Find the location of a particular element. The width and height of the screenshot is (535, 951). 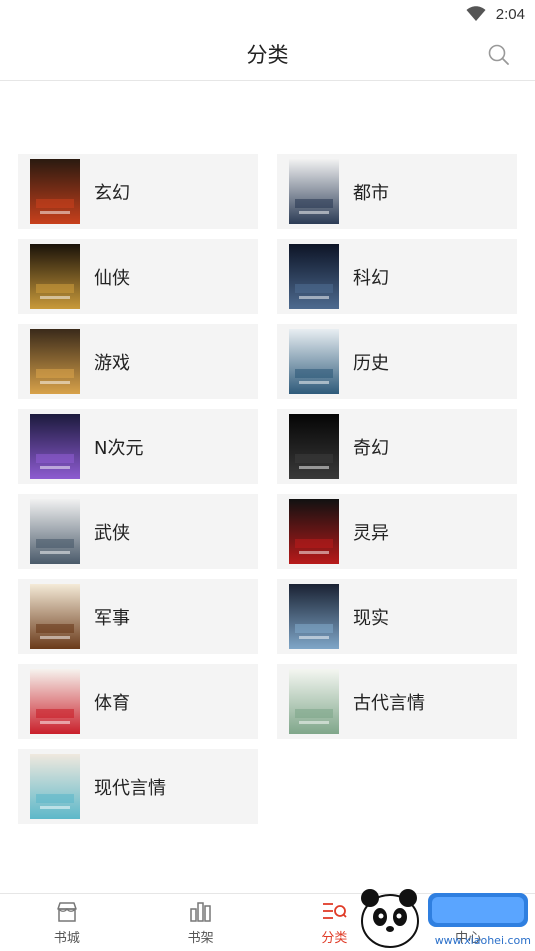

category-card: 玄幻 is located at coordinates (138, 191).